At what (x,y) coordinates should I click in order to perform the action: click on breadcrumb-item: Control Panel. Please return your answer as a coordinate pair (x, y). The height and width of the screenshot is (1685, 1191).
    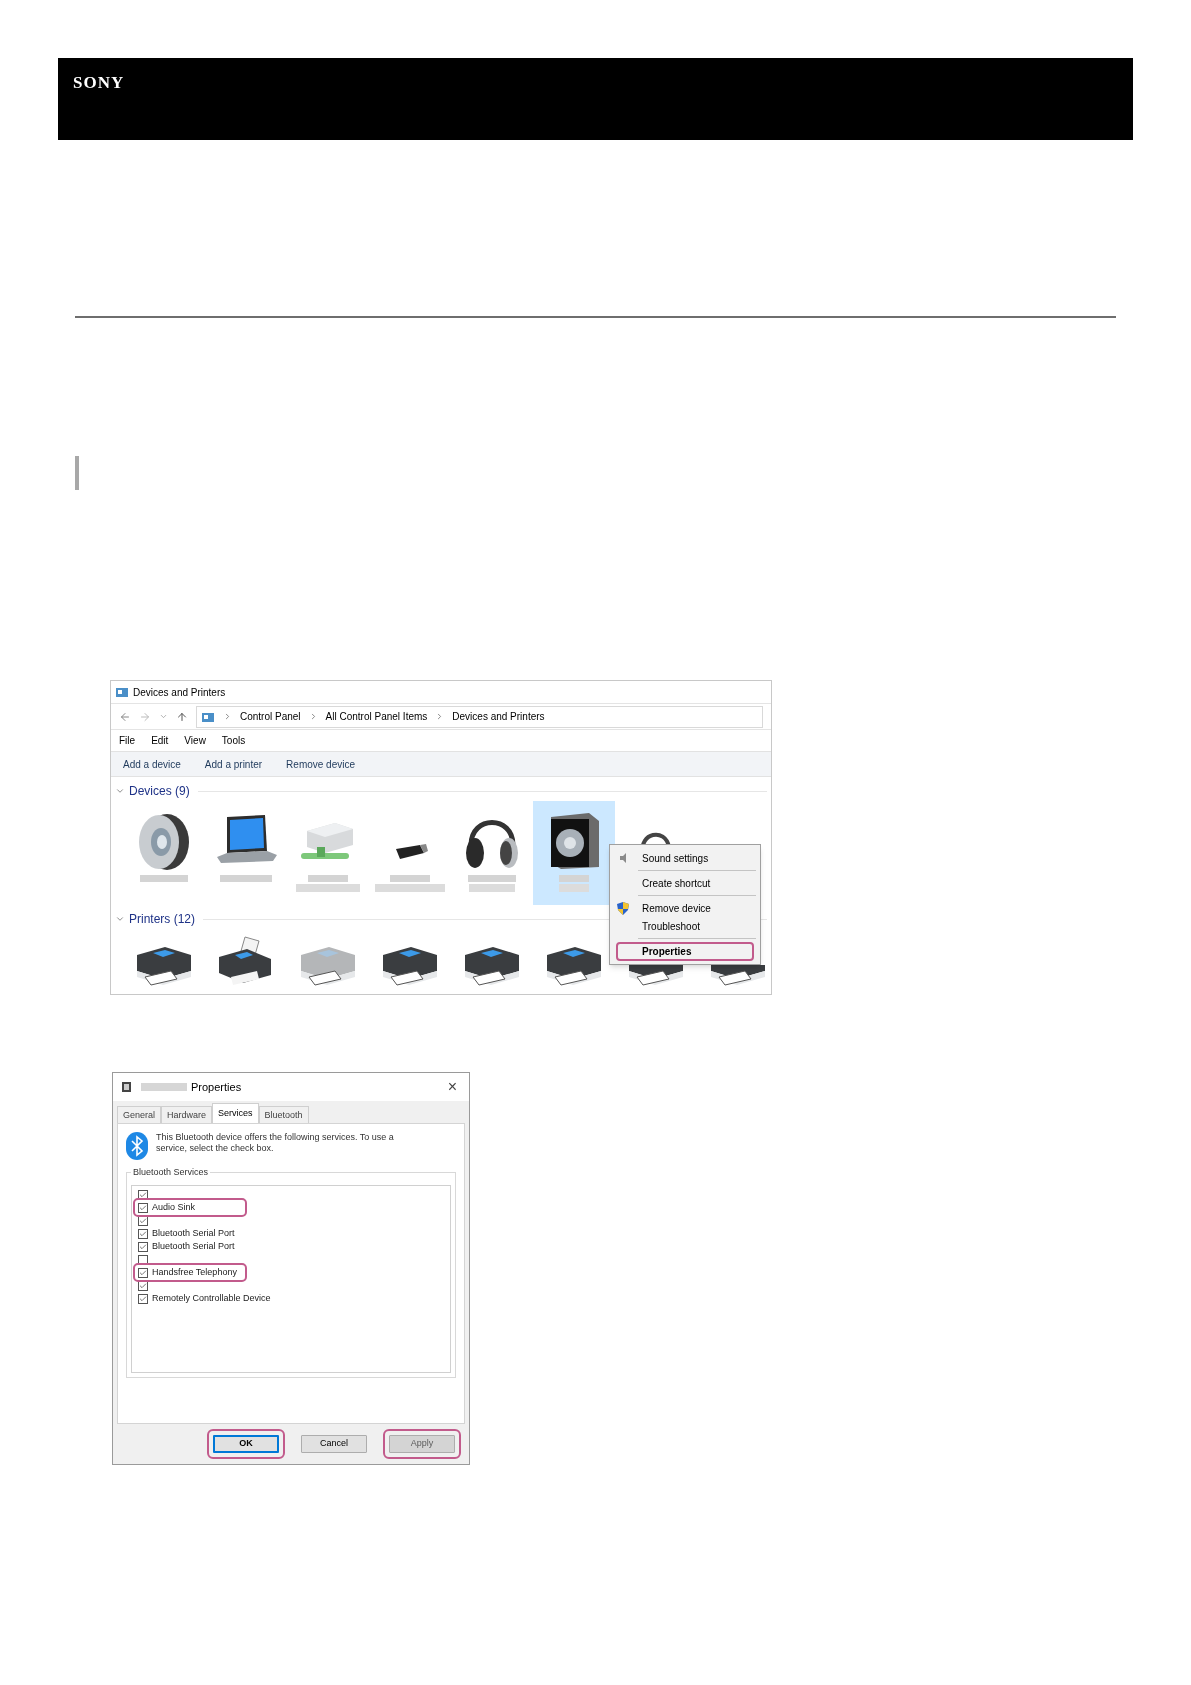
    Looking at the image, I should click on (270, 716).